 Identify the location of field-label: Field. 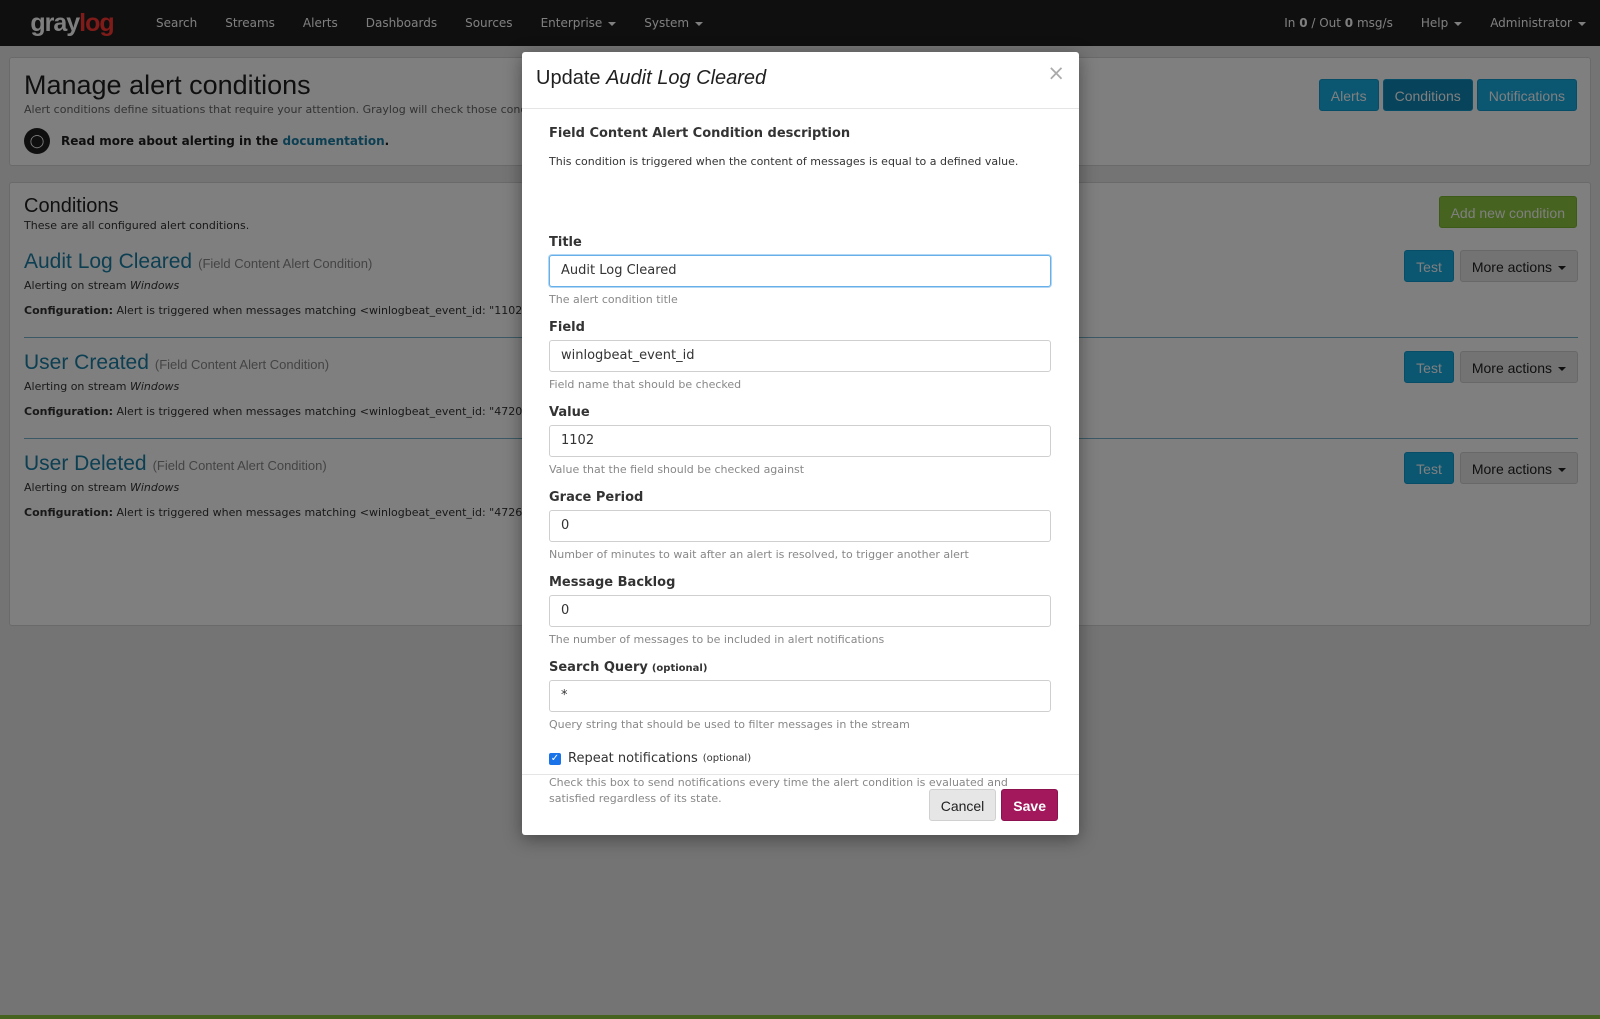
(567, 327).